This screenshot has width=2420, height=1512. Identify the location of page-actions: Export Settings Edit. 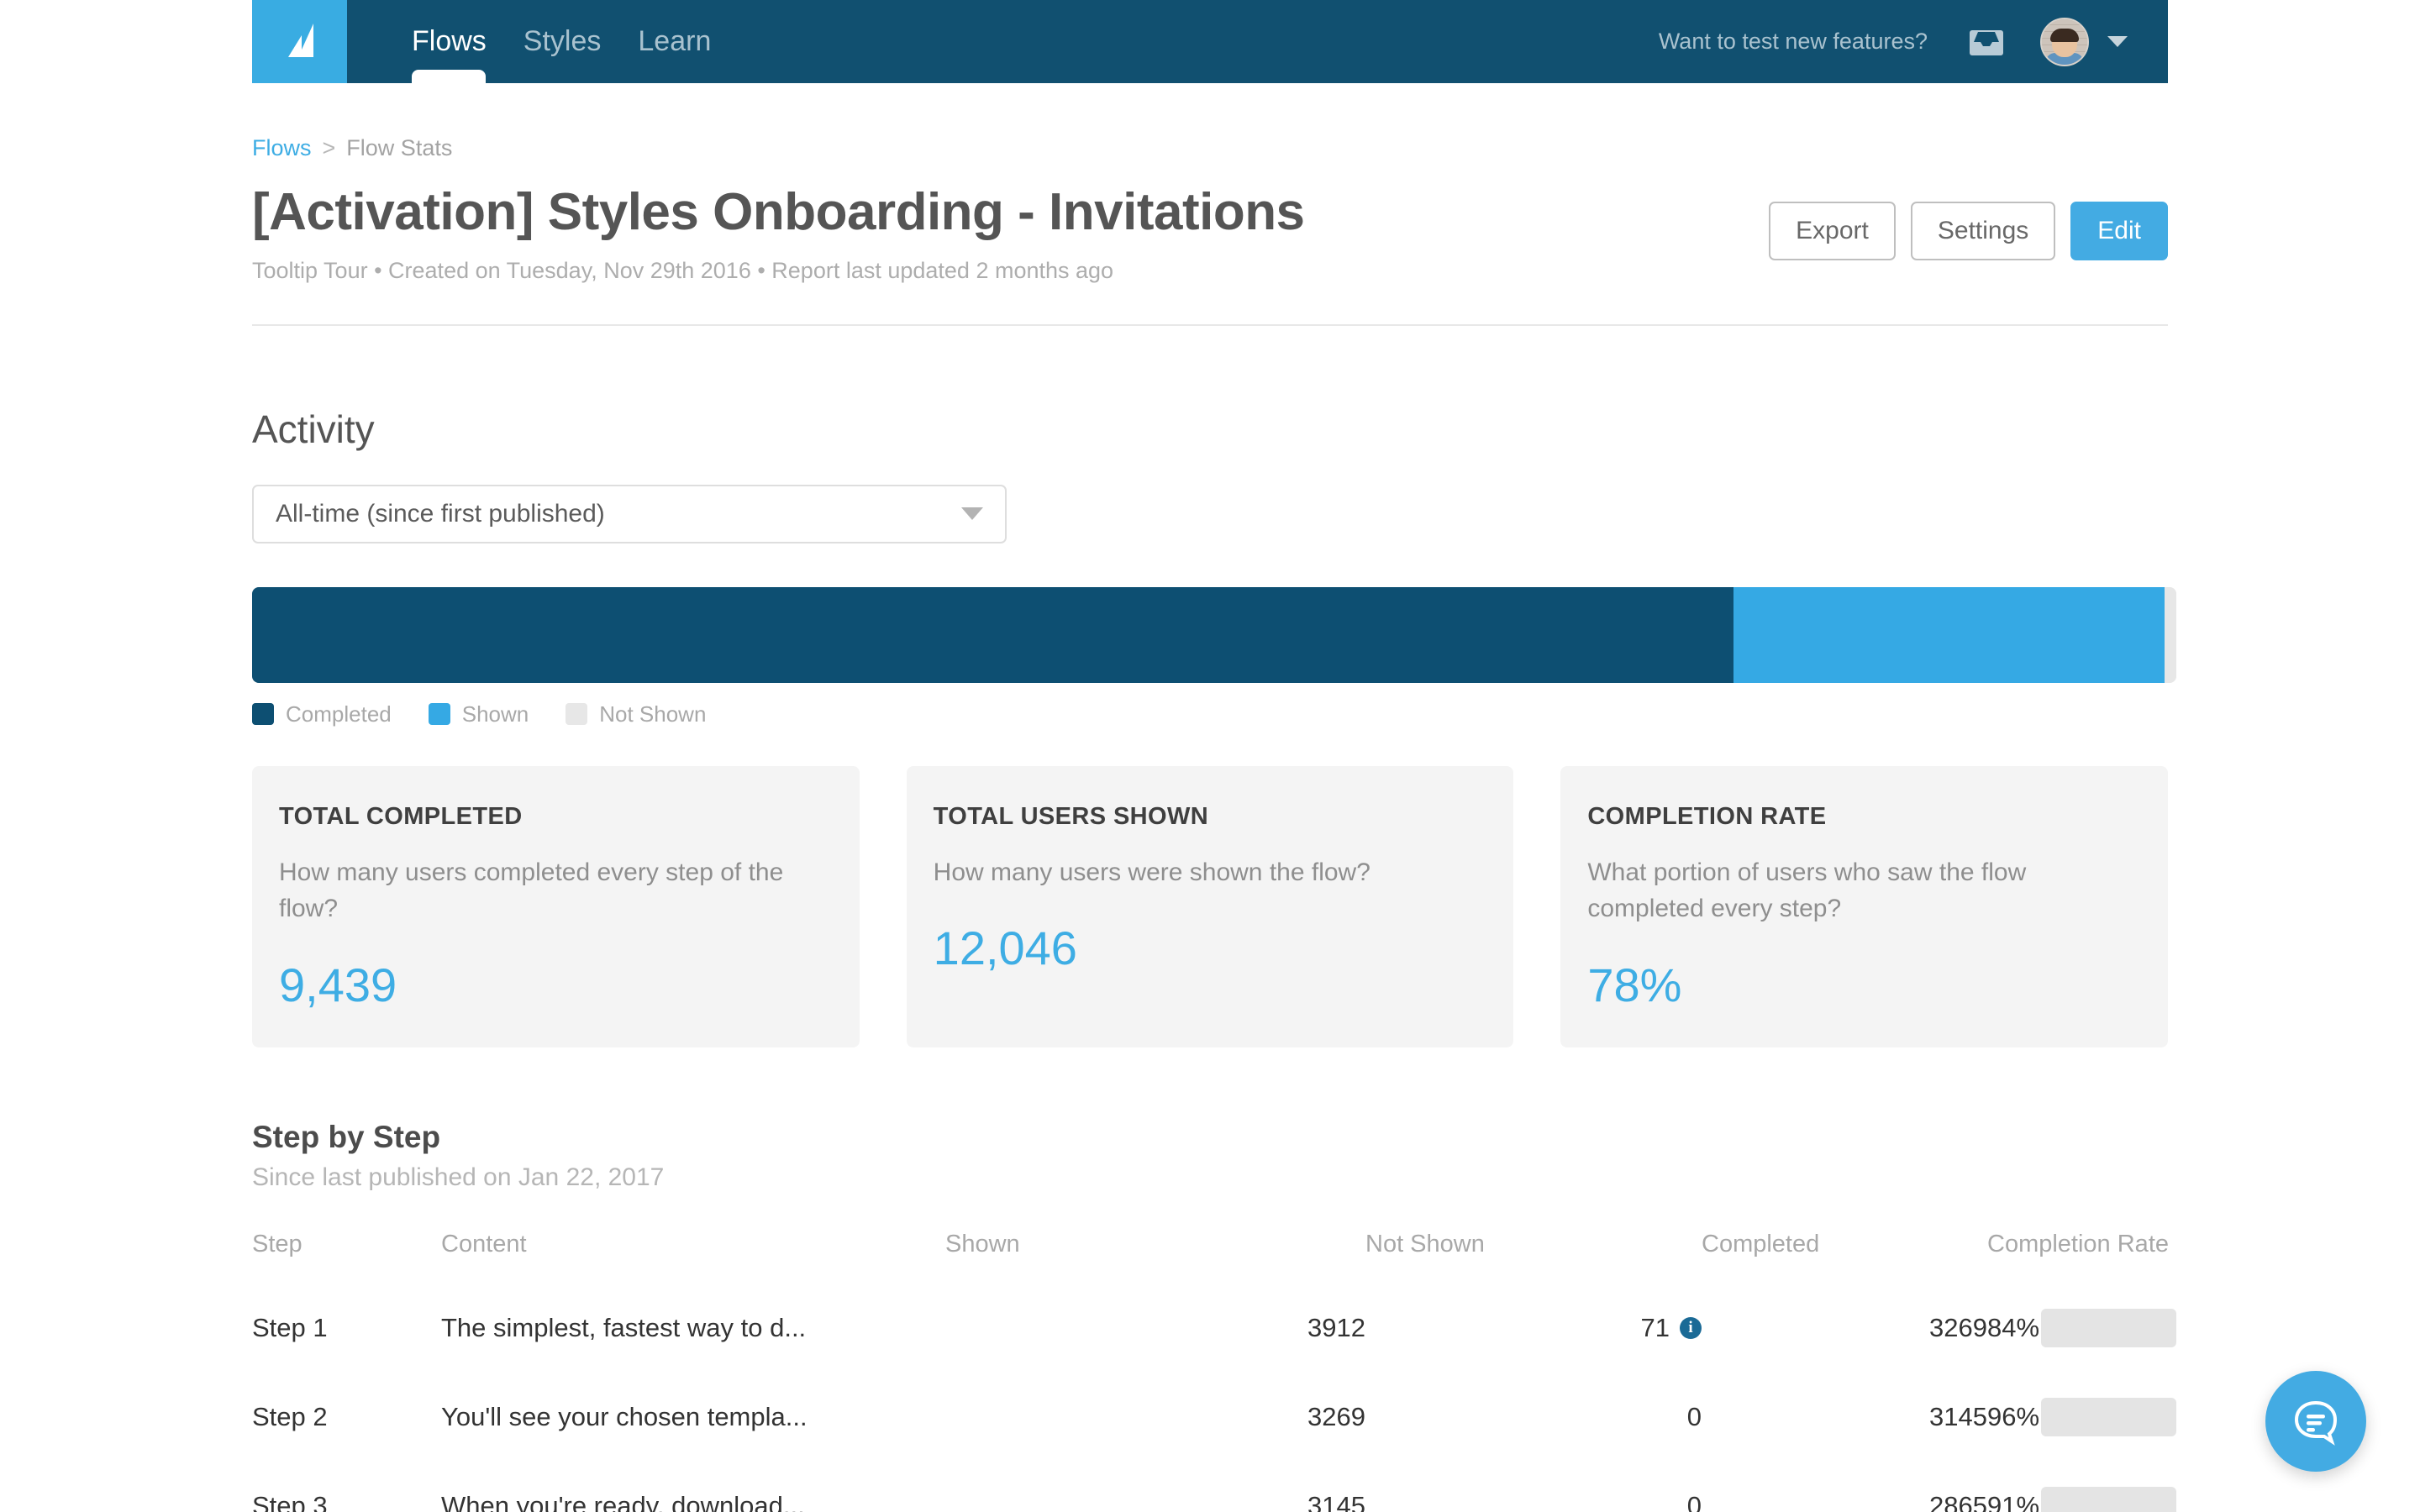
(1969, 221).